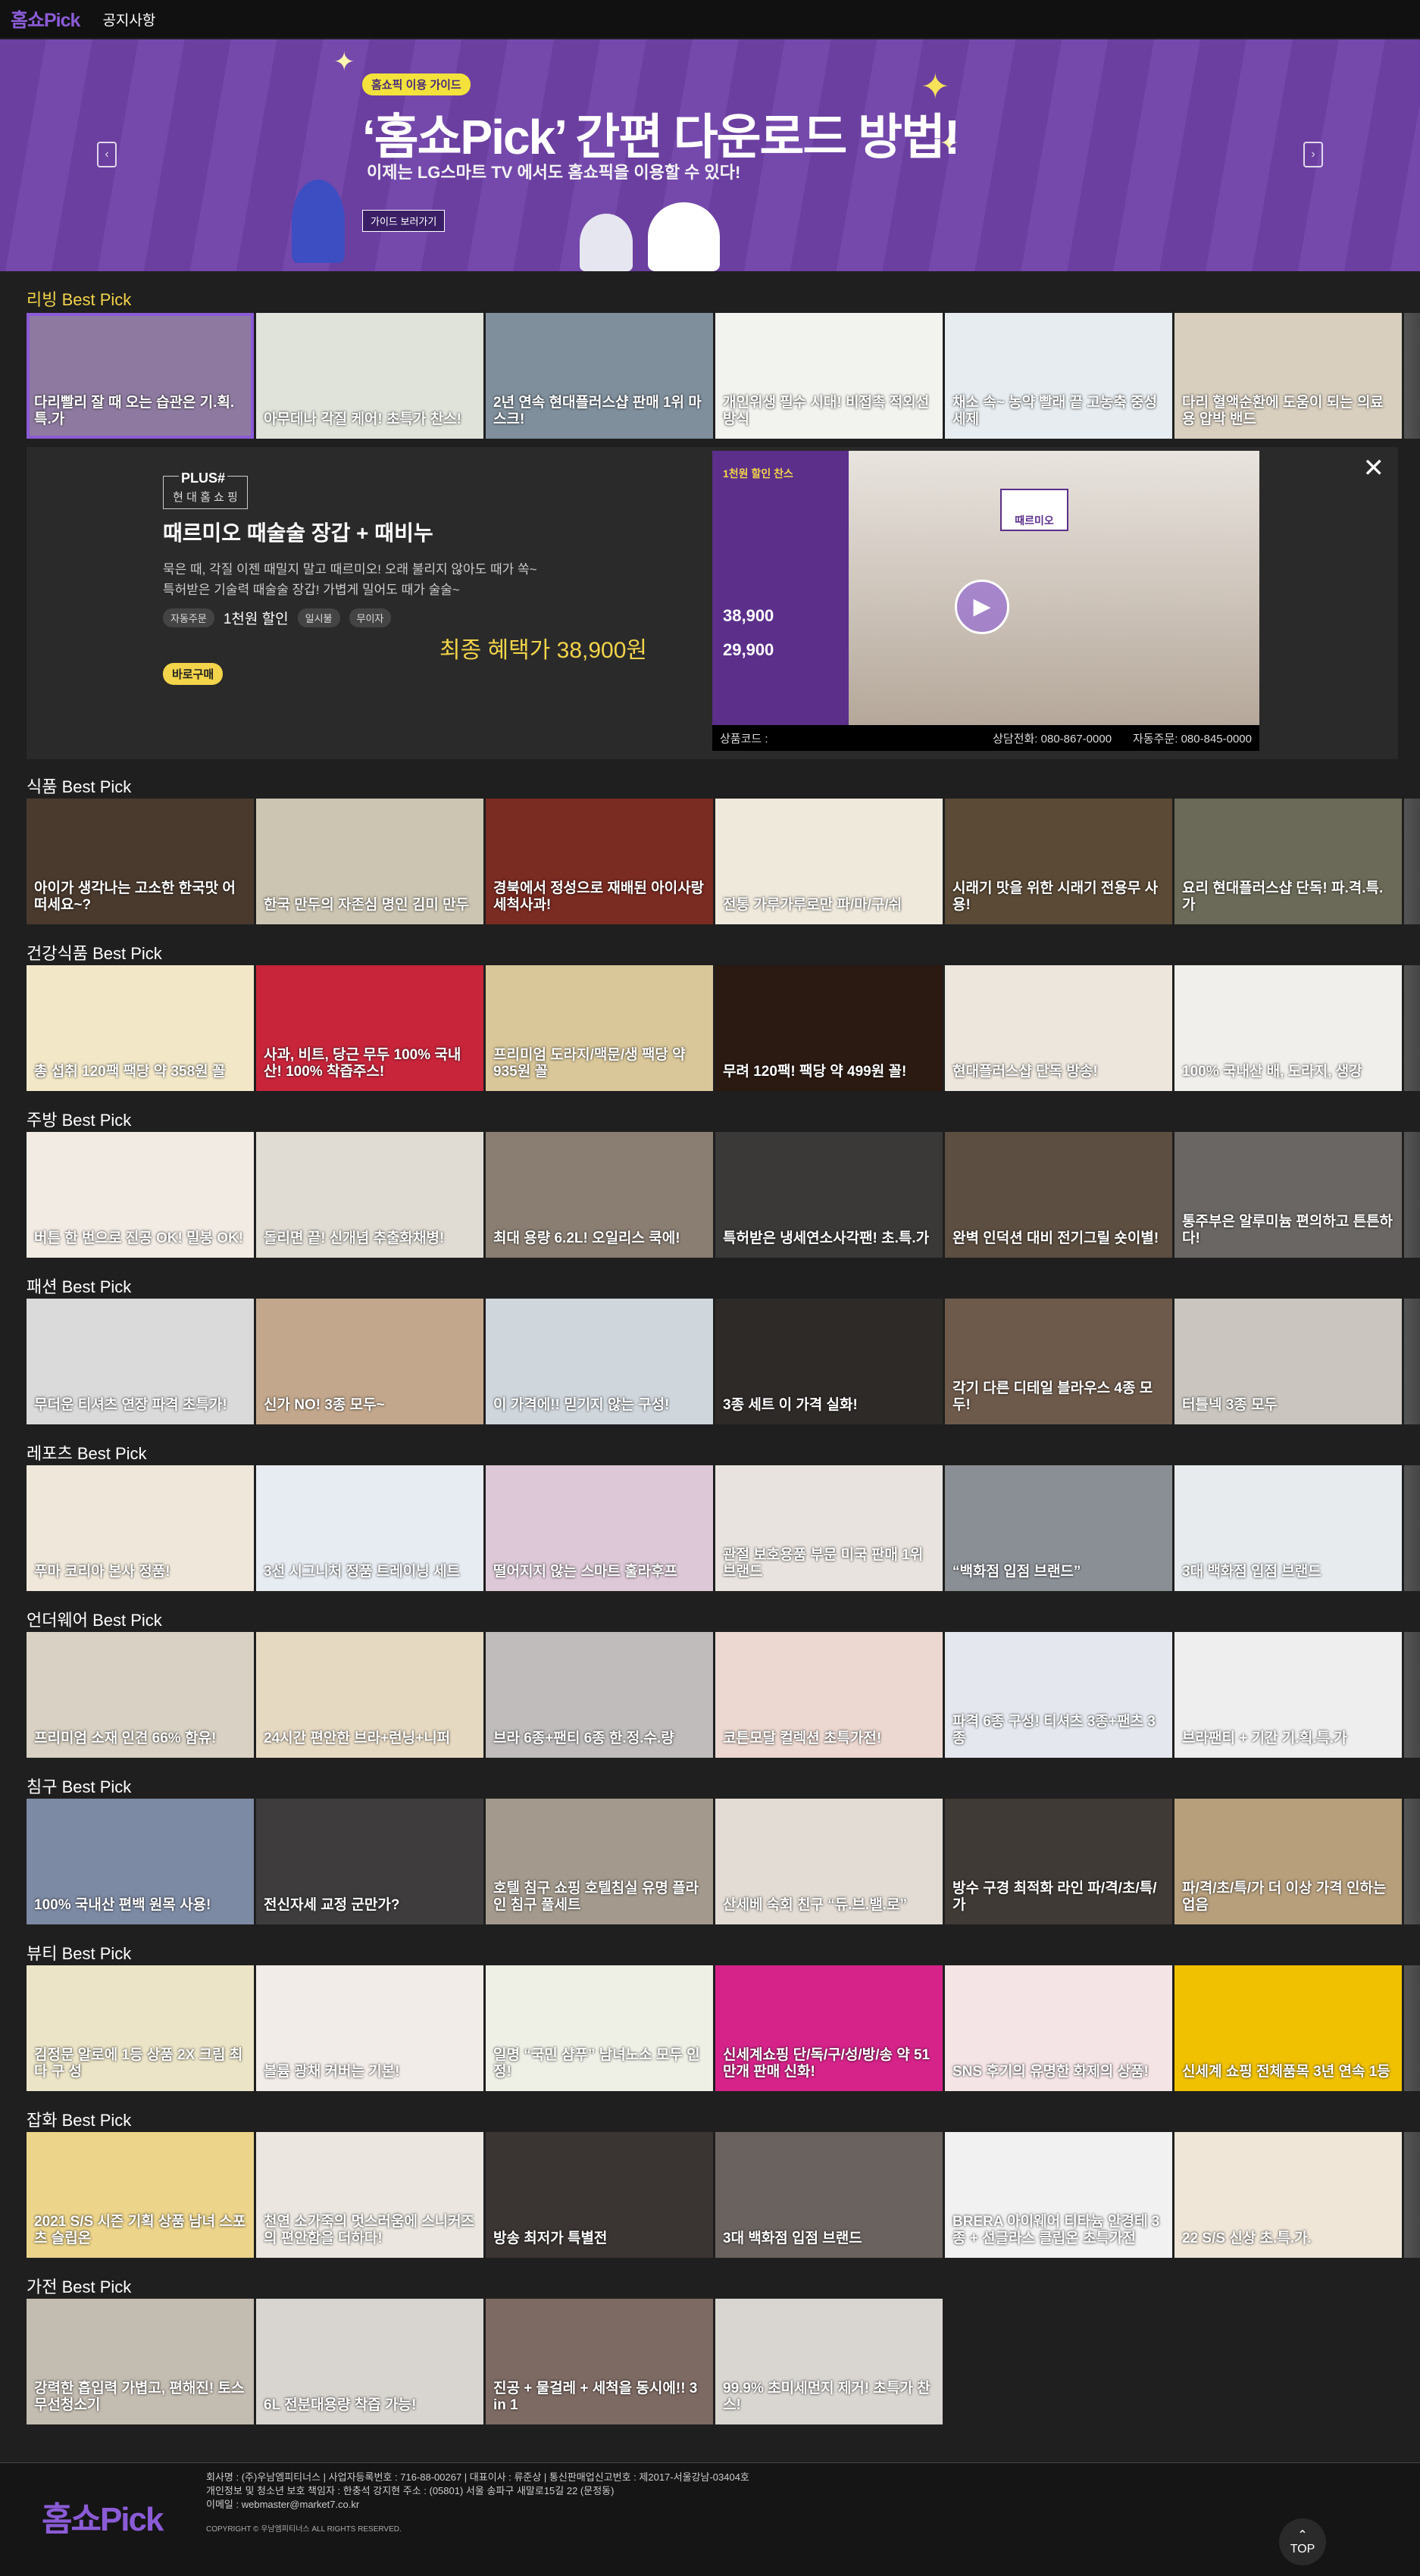 The image size is (1420, 2576). Describe the element at coordinates (599, 1528) in the screenshot. I see `product-thumbnail: 떨어지지 않는 스마트 훌라후프` at that location.